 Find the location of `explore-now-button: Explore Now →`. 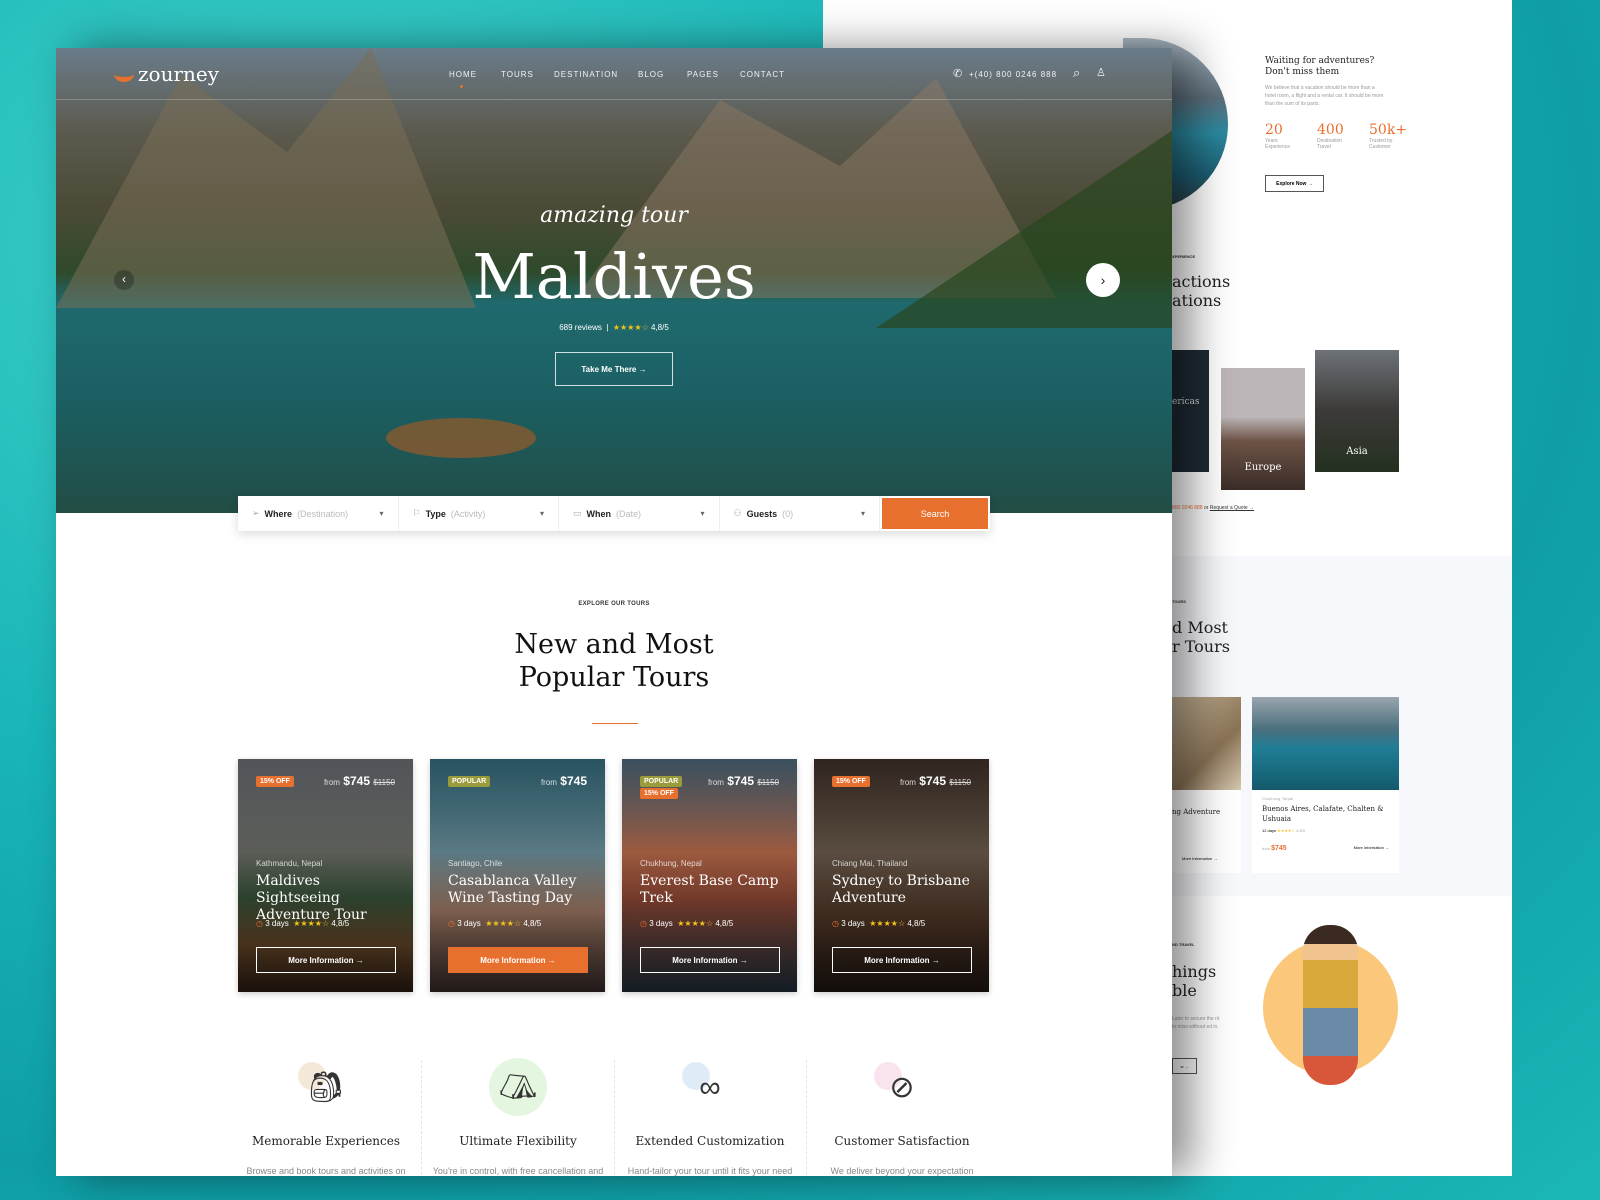

explore-now-button: Explore Now → is located at coordinates (1294, 183).